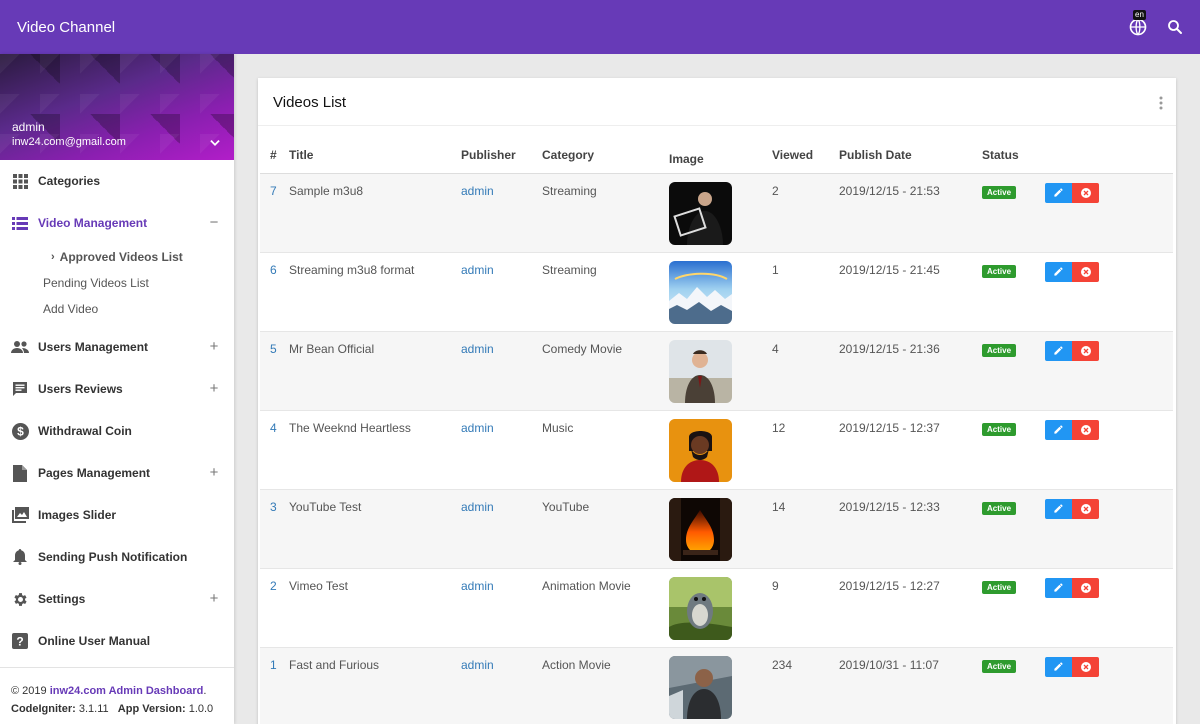 The height and width of the screenshot is (724, 1200). I want to click on column-header: Publisher, so click(501, 156).